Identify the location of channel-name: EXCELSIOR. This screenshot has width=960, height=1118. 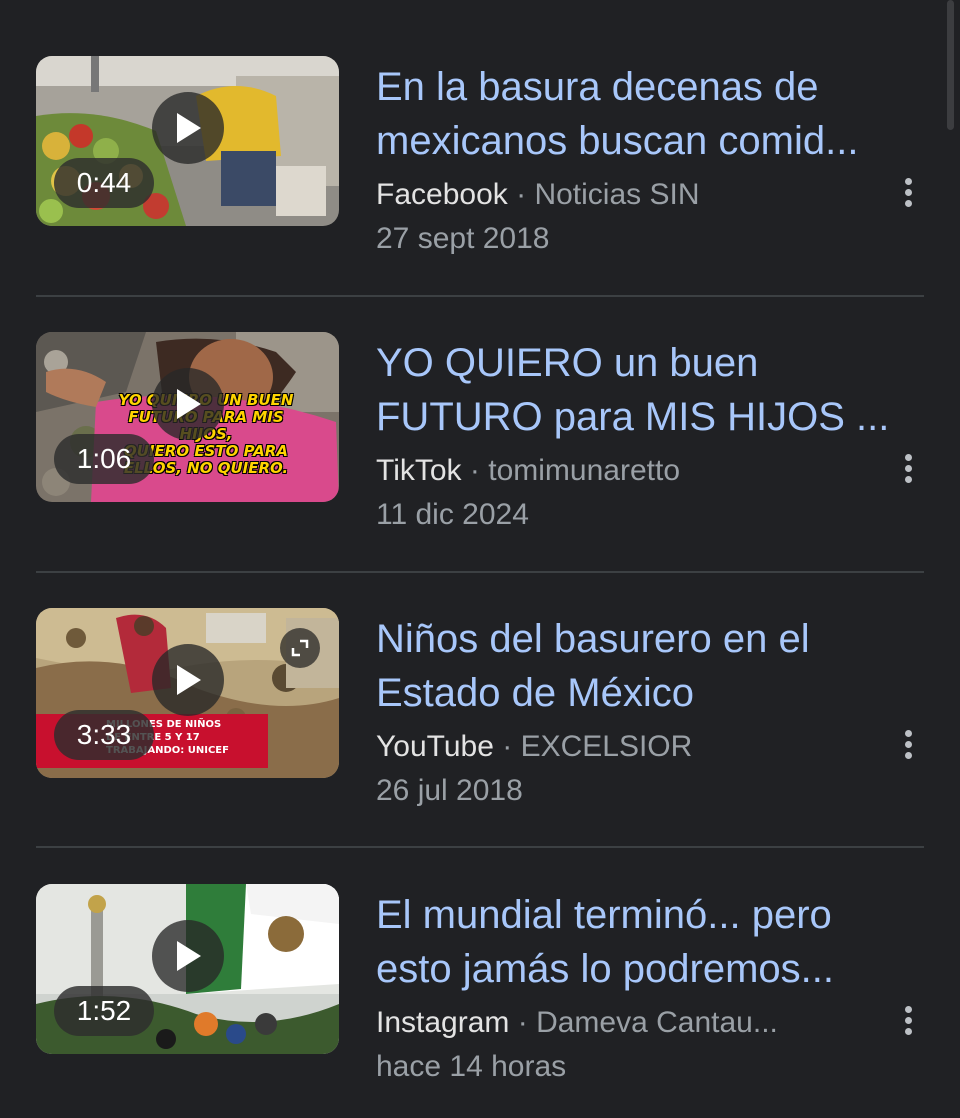
(606, 746).